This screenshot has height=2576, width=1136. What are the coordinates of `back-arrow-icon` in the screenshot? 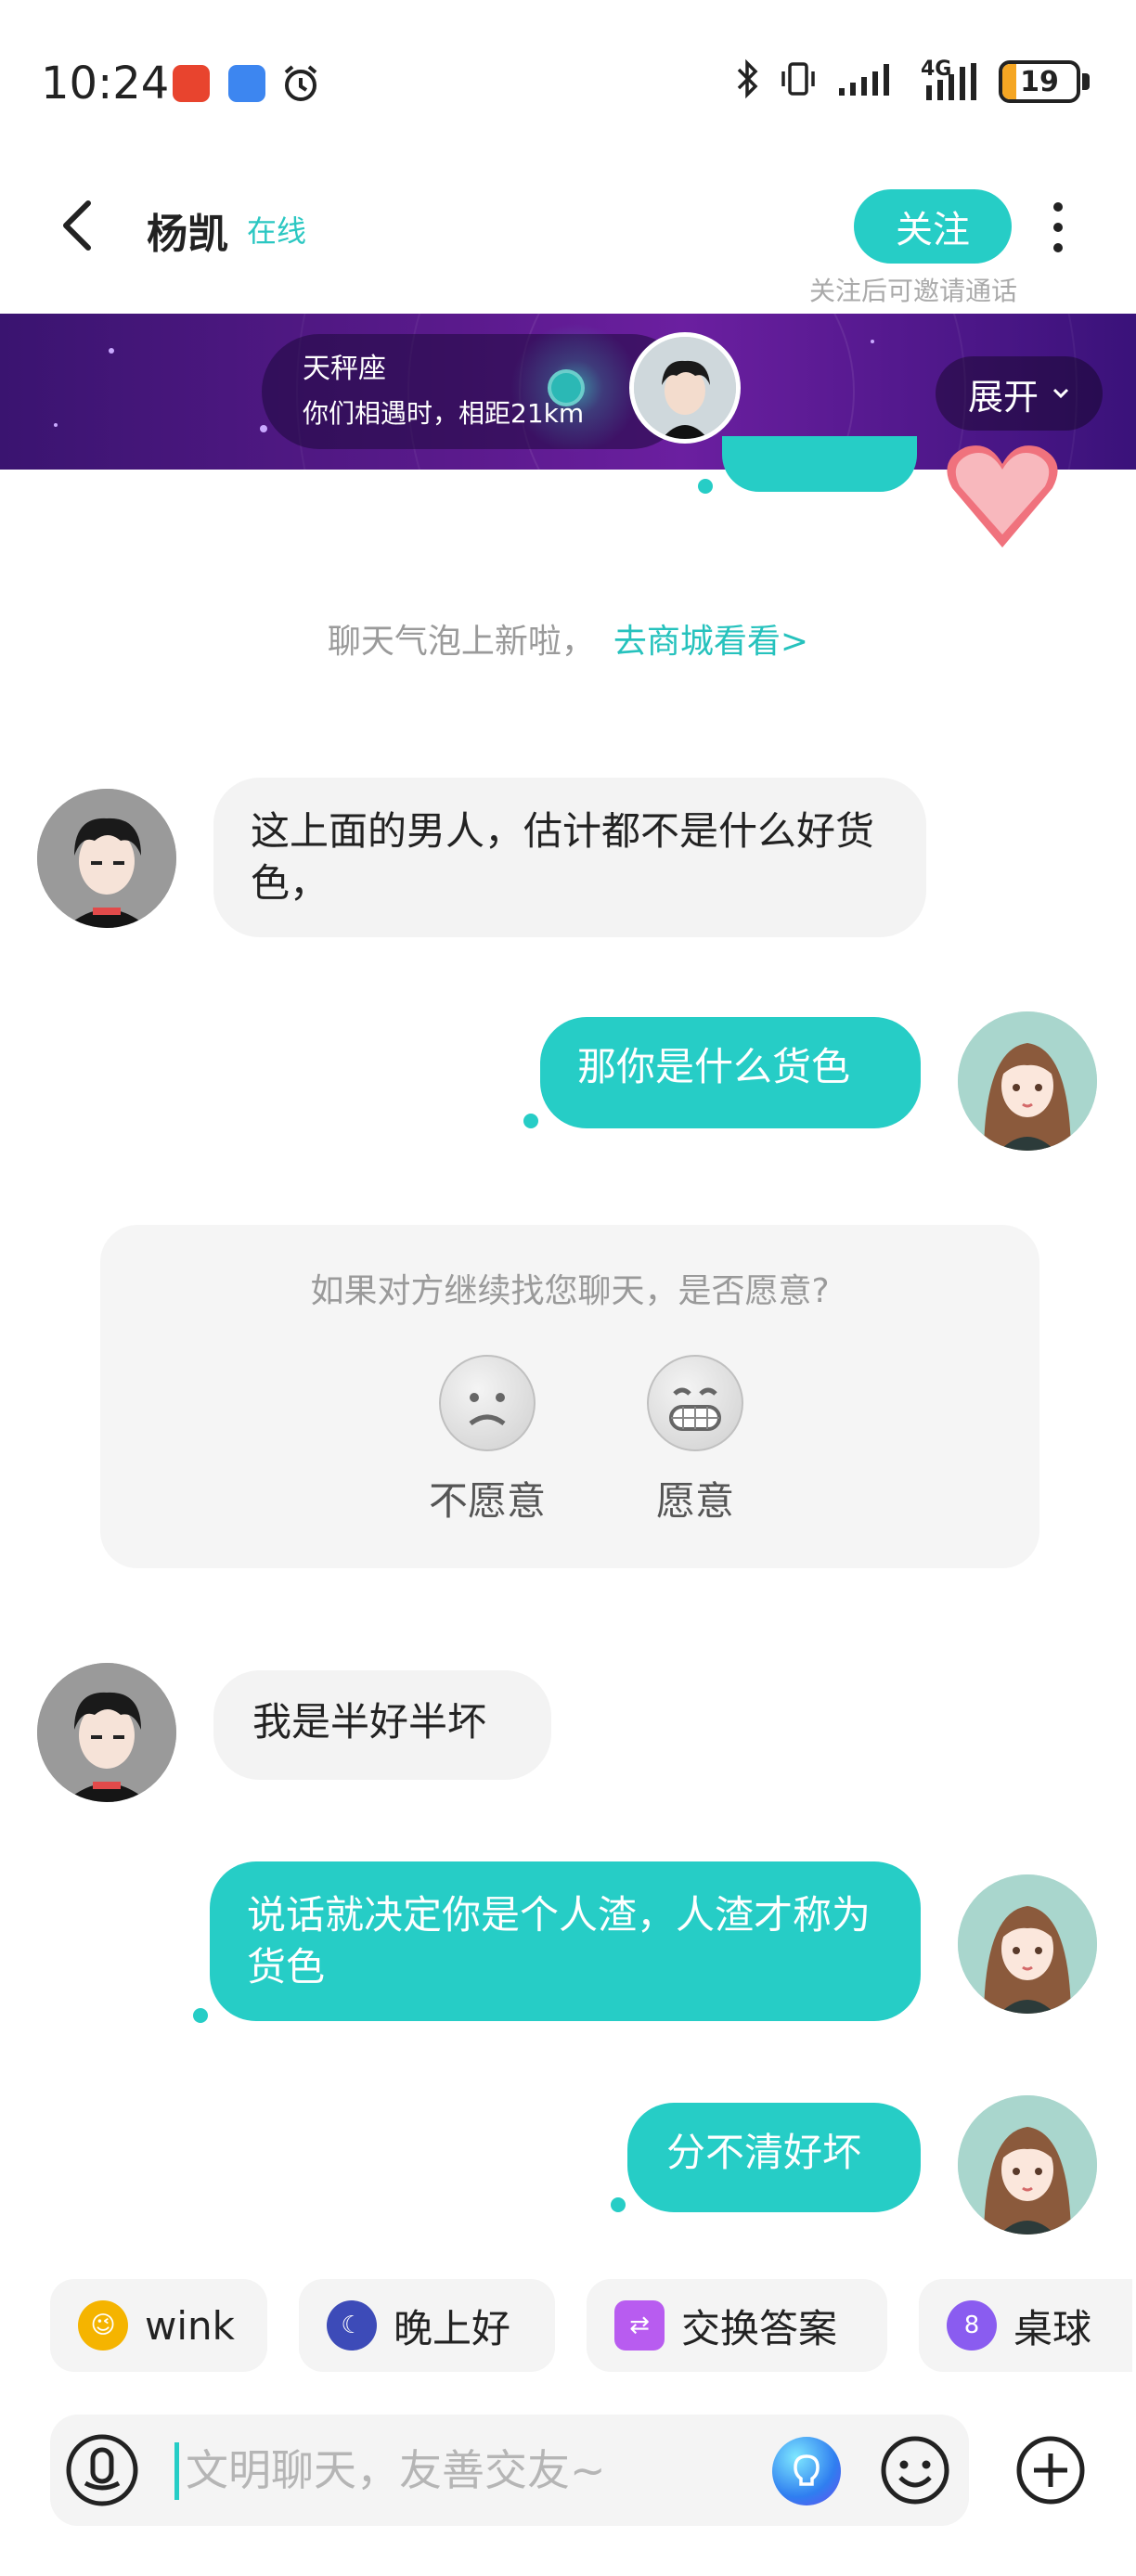 It's located at (77, 226).